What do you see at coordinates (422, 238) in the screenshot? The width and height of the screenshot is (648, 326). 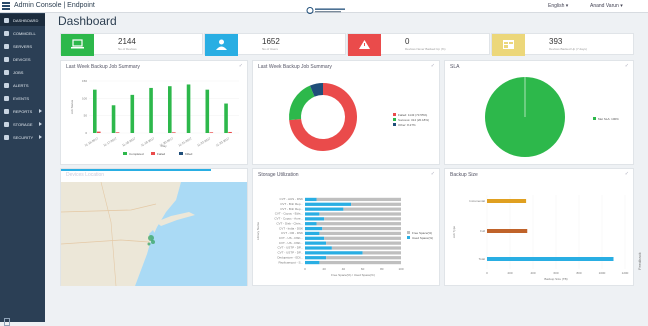 I see `legend-label: Used Space(%)` at bounding box center [422, 238].